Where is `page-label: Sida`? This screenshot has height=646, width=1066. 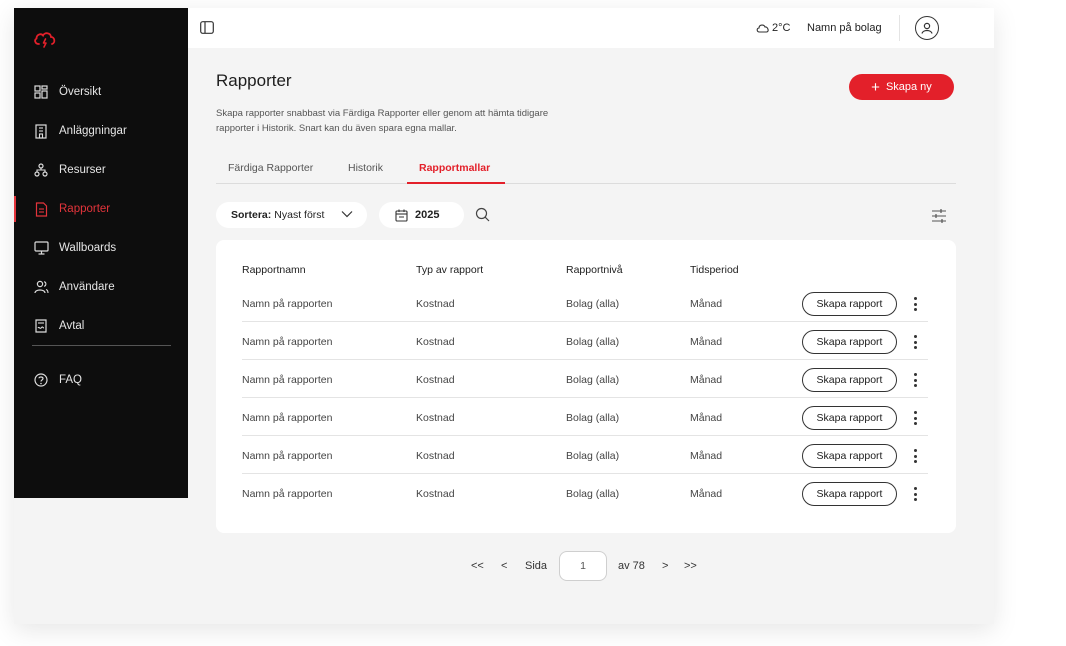
page-label: Sida is located at coordinates (536, 566).